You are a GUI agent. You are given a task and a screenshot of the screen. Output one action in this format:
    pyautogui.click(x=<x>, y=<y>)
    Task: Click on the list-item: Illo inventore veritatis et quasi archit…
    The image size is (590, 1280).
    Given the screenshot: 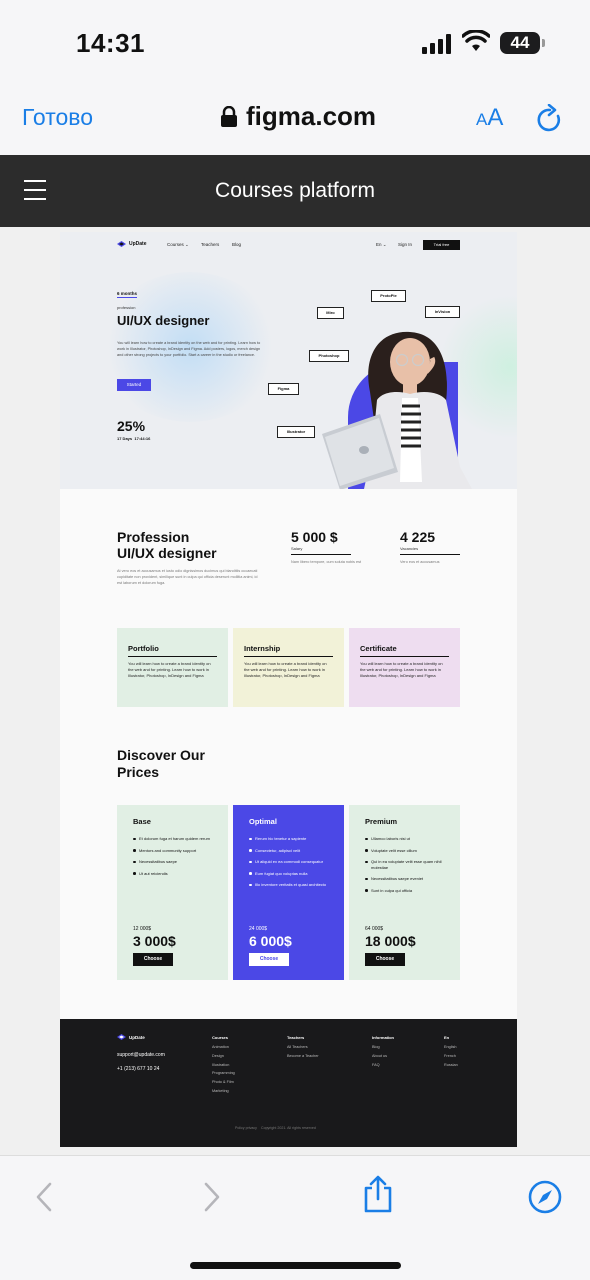 What is the action you would take?
    pyautogui.click(x=288, y=885)
    